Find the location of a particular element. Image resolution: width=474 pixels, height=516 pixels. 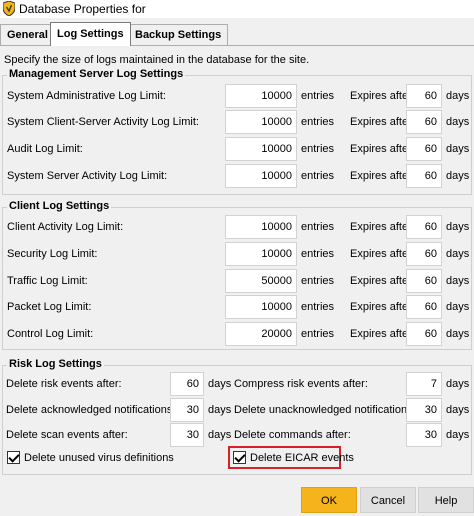

tab-general: General is located at coordinates (27, 34).